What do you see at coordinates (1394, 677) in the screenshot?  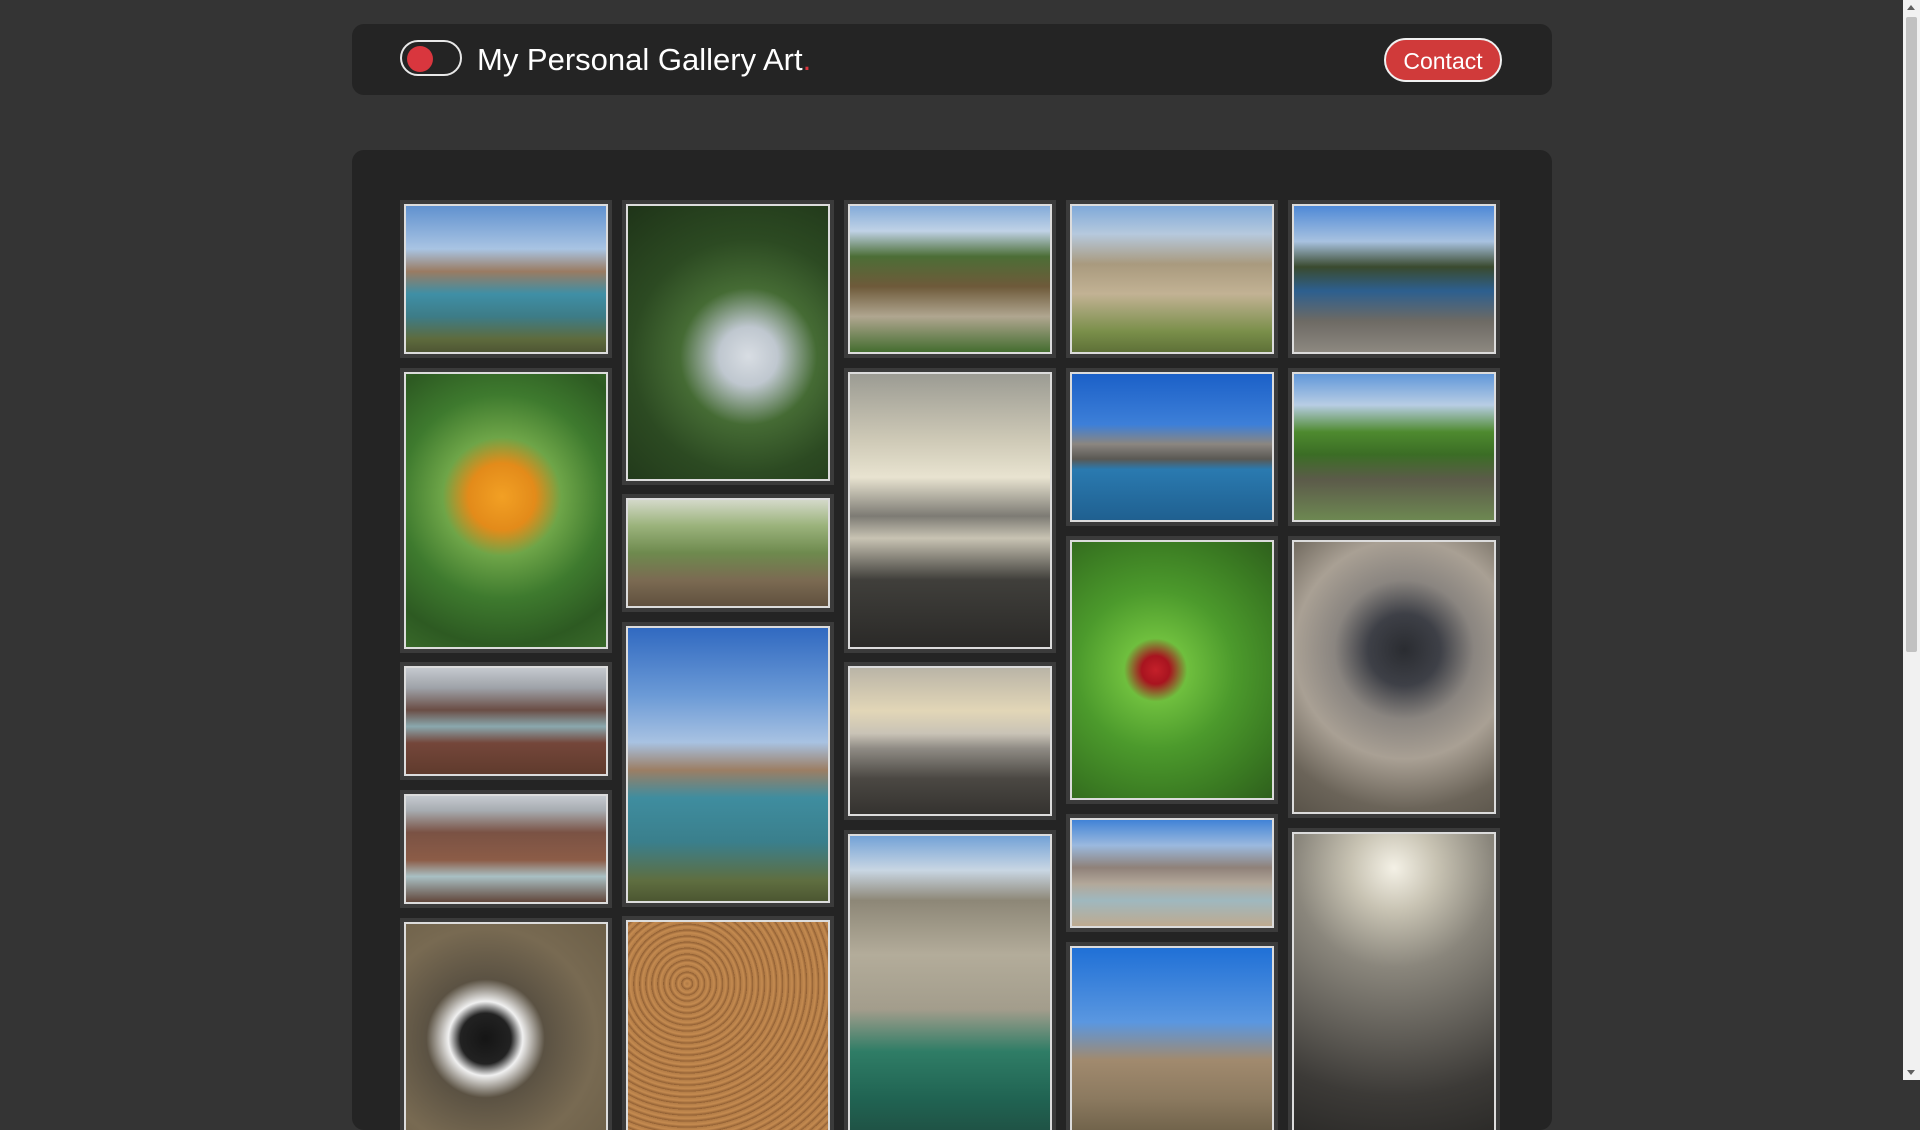 I see `photo-kitten` at bounding box center [1394, 677].